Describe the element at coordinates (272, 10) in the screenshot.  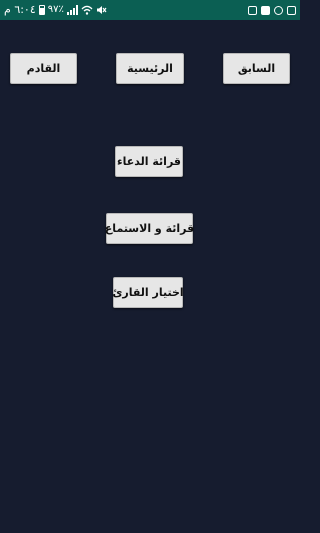
I see `status-right` at that location.